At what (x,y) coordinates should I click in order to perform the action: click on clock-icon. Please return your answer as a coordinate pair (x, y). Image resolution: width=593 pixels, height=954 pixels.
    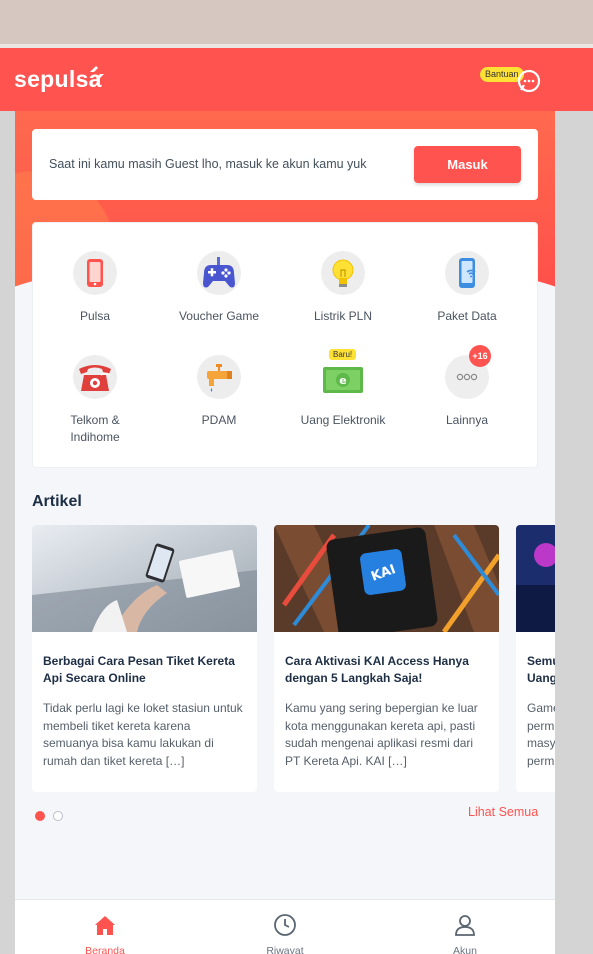
    Looking at the image, I should click on (285, 925).